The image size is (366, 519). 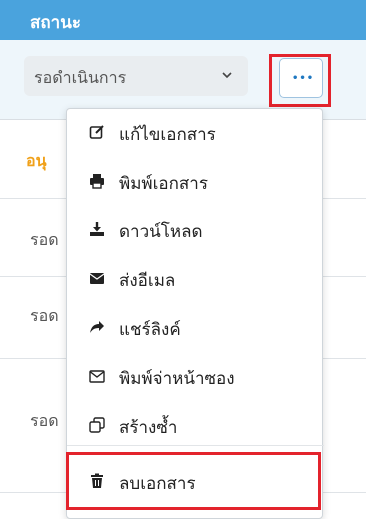 I want to click on menu-item-label: พิมพ์จ่าหน้าซอง, so click(x=177, y=379).